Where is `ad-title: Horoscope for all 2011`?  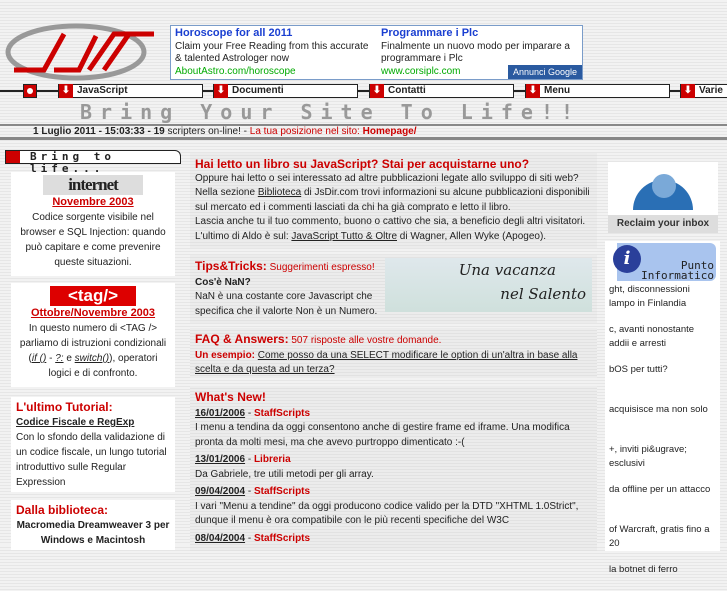
ad-title: Horoscope for all 2011 is located at coordinates (233, 33).